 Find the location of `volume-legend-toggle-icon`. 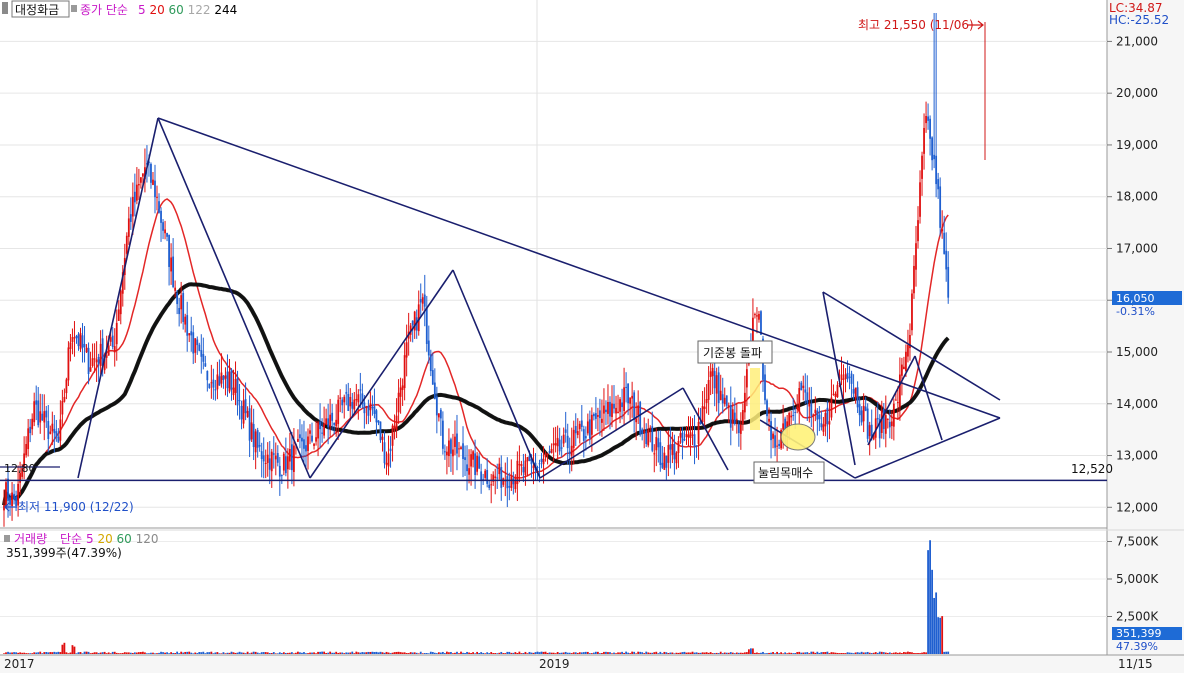

volume-legend-toggle-icon is located at coordinates (7, 538).